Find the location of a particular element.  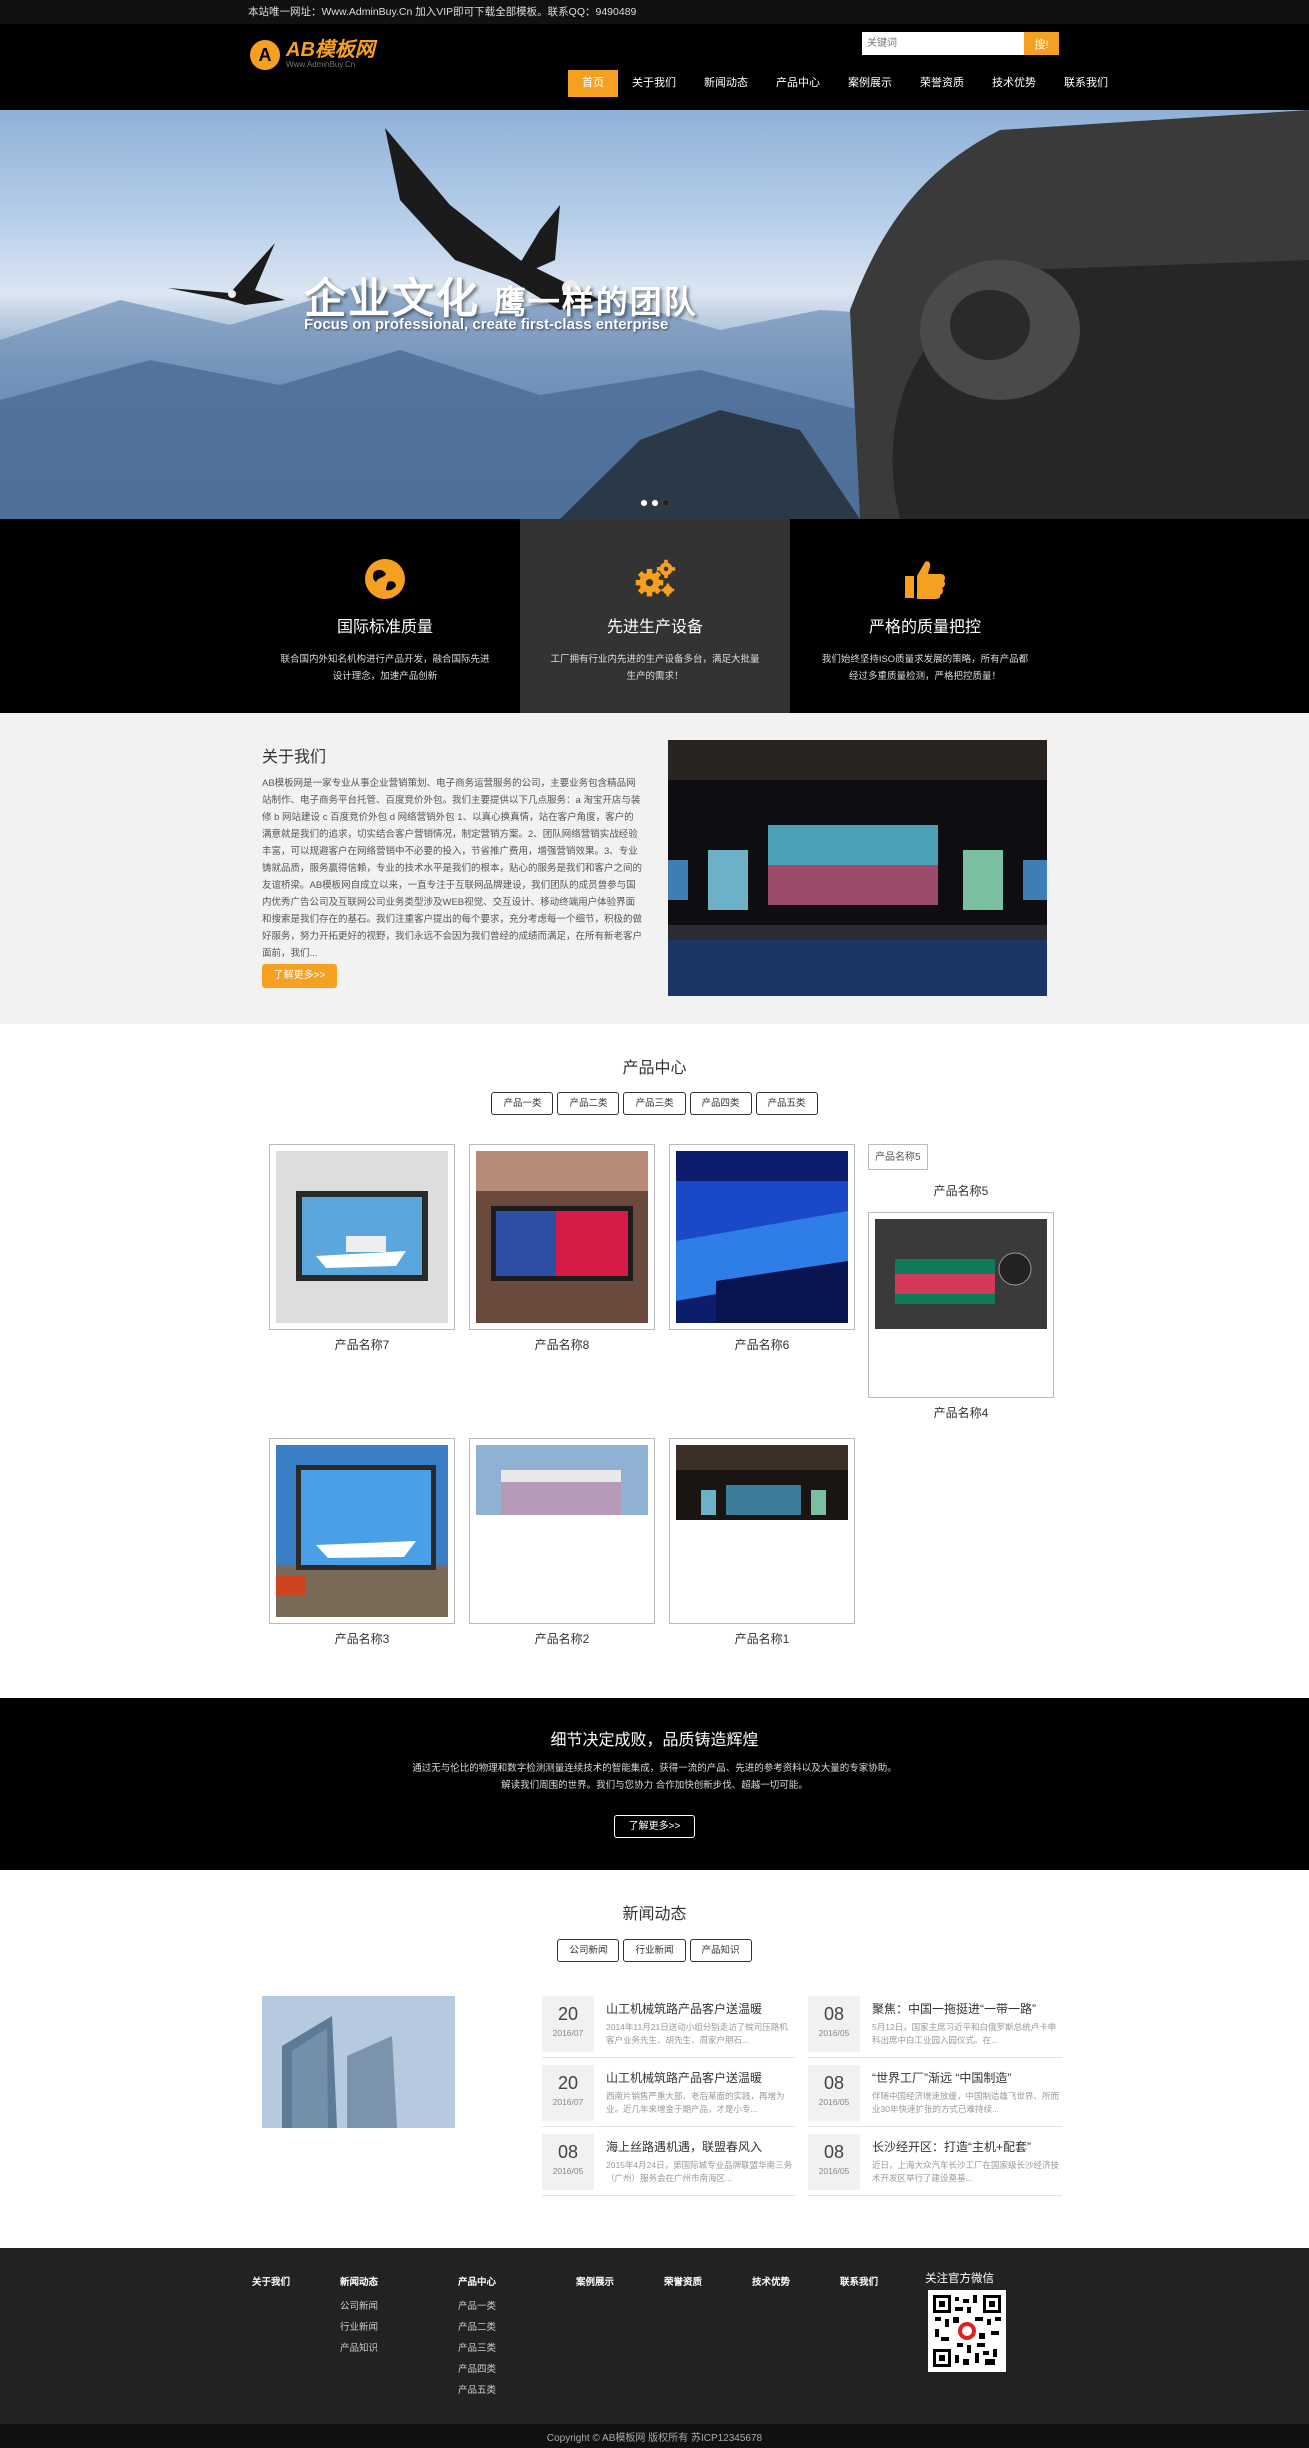

news-title: 新闻动态 is located at coordinates (654, 1914).